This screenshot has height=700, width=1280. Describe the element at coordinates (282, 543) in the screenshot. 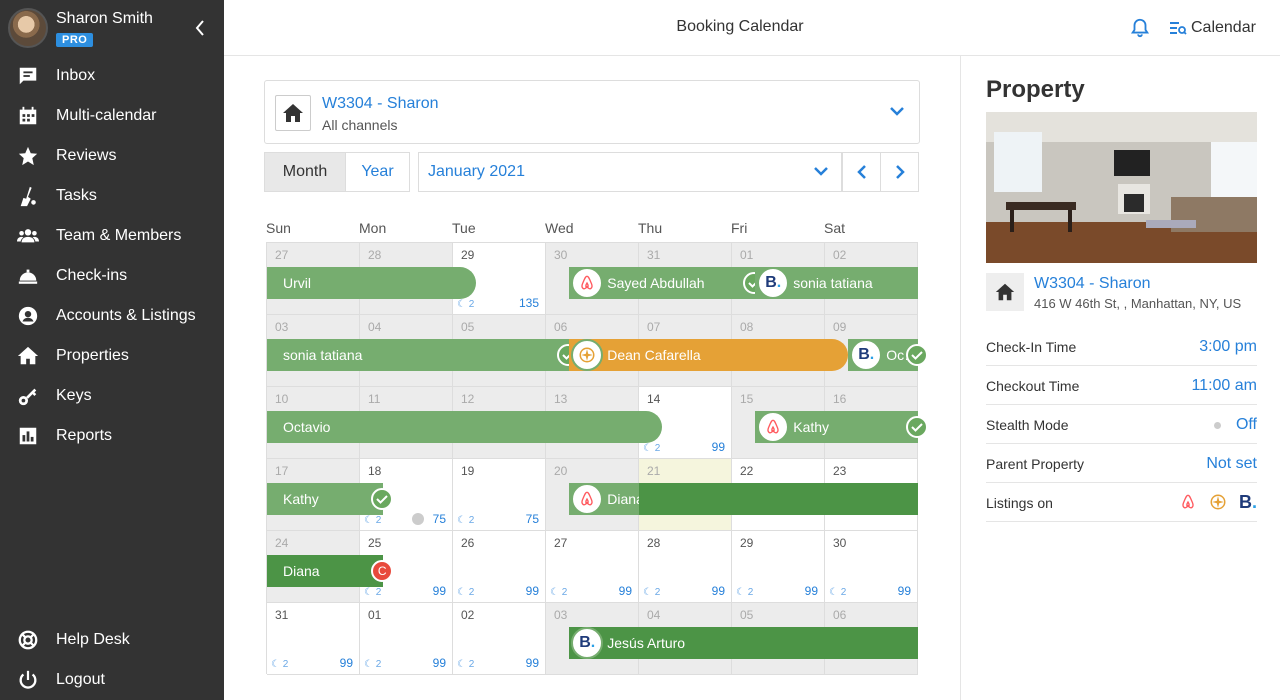

I see `day-number: 24` at that location.